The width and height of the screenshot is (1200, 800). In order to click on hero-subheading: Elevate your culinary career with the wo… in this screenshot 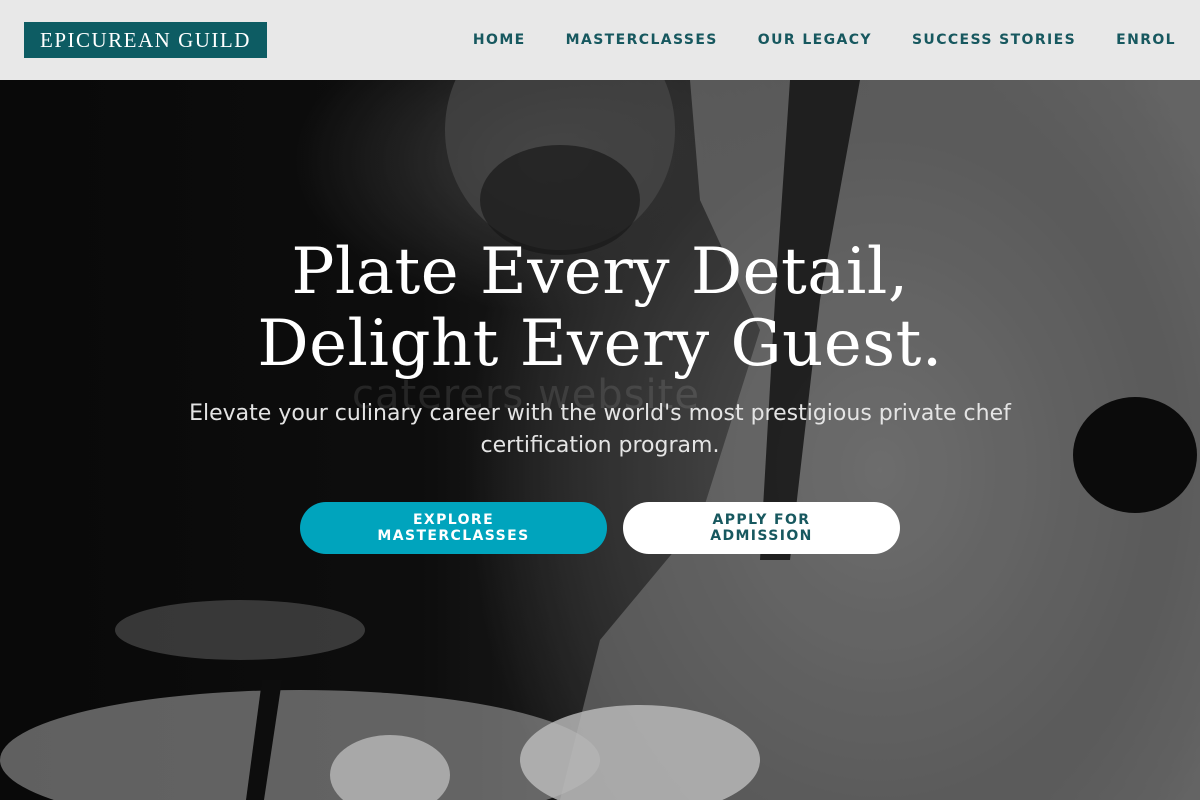, I will do `click(600, 429)`.